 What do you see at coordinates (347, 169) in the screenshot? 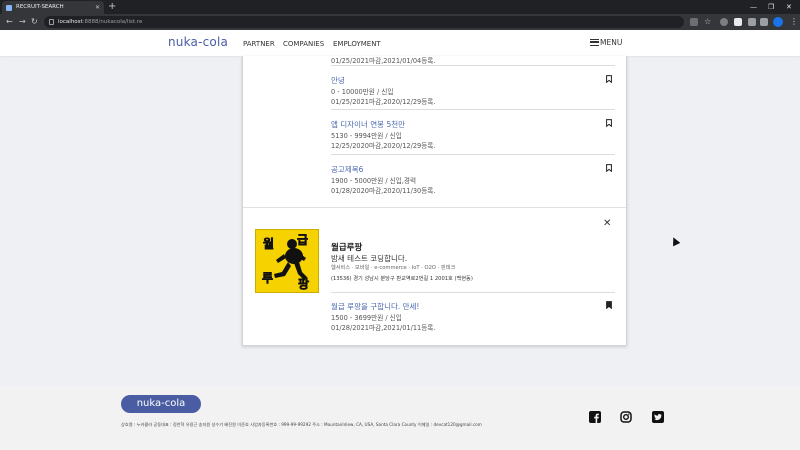
I see `posting-title: 공고제목6` at bounding box center [347, 169].